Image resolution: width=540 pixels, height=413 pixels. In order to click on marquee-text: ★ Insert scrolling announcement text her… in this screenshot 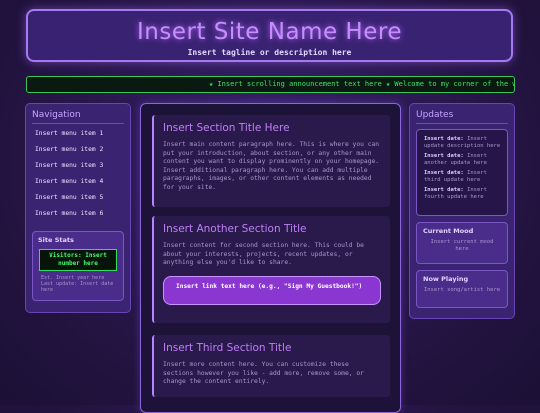, I will do `click(362, 84)`.